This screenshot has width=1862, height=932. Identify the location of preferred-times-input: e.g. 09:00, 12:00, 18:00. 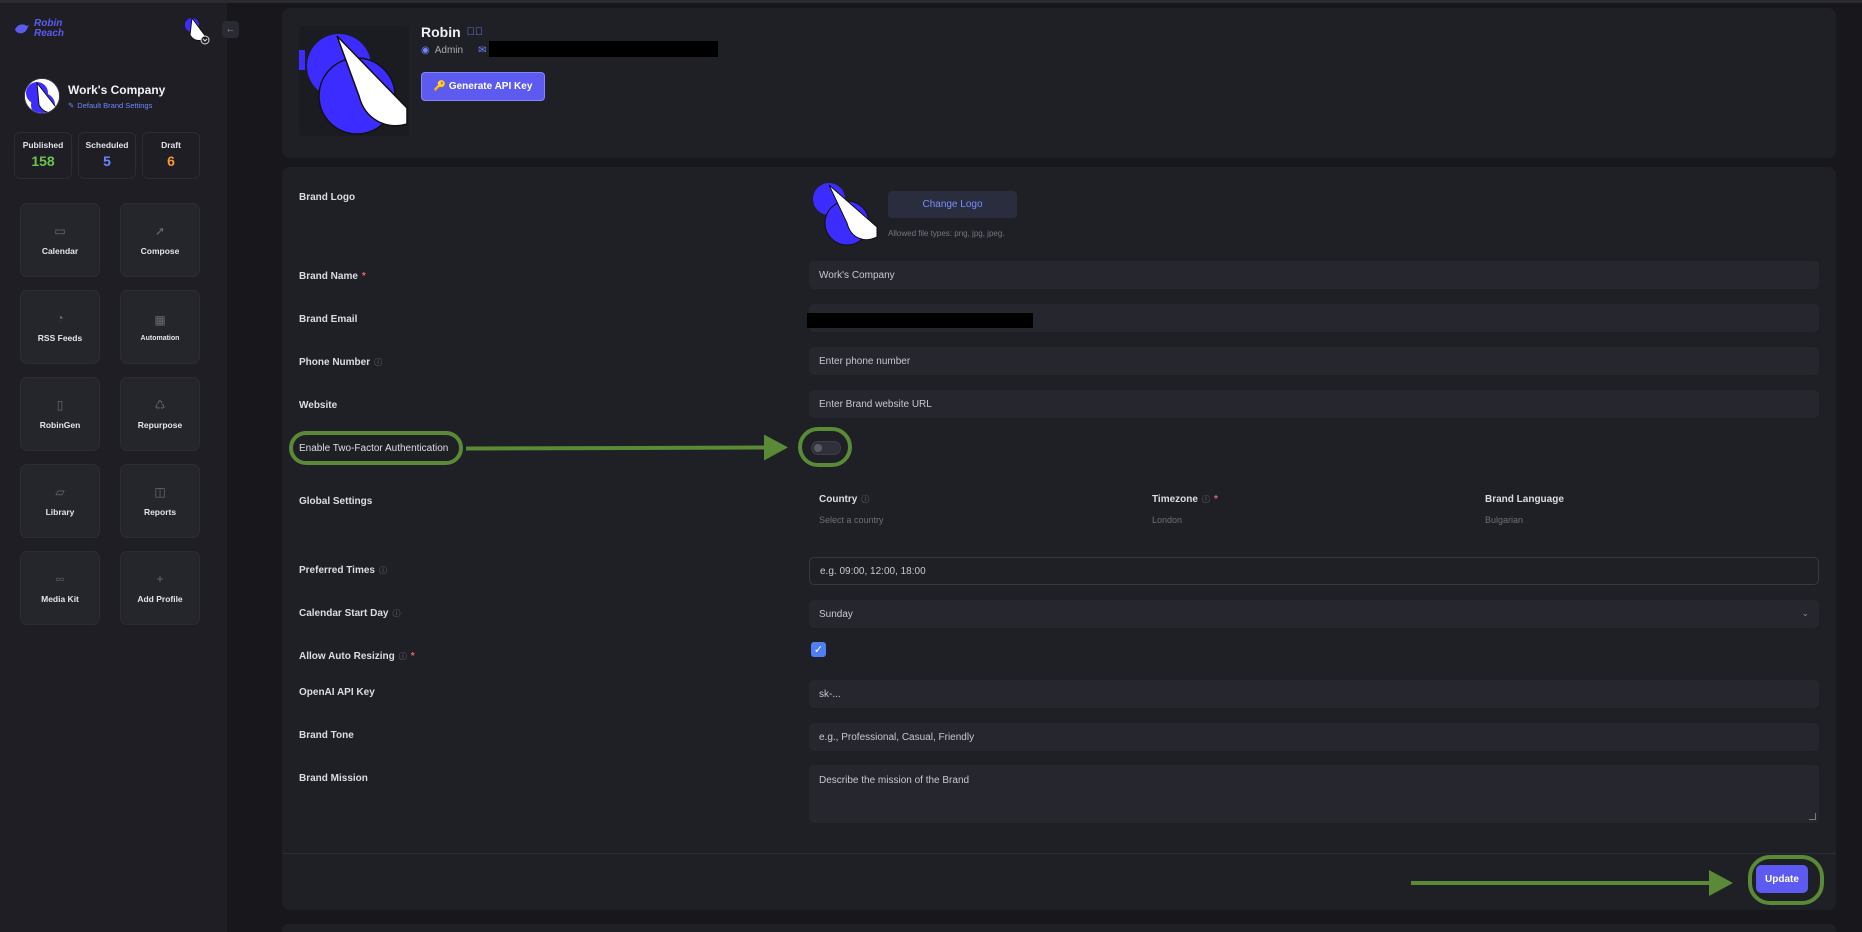
(1314, 571).